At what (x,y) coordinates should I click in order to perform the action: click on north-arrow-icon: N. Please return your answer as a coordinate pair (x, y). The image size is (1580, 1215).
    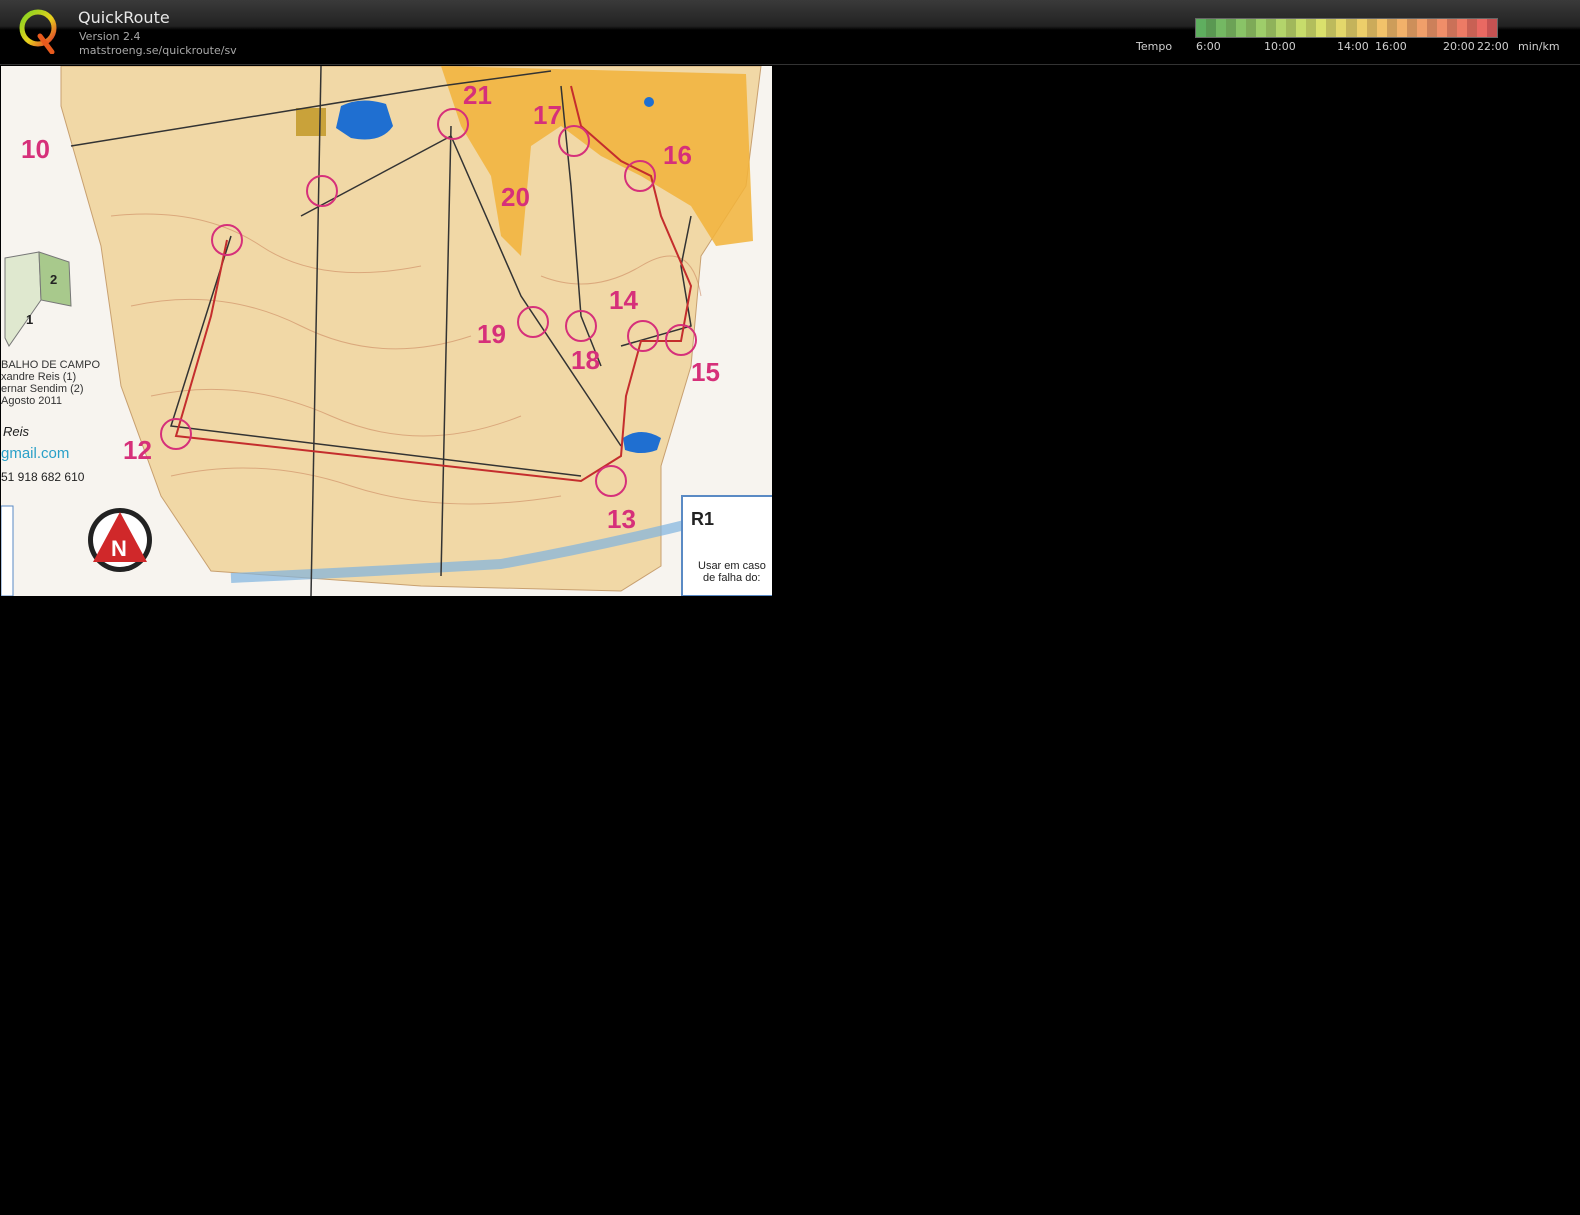
    Looking at the image, I should click on (120, 540).